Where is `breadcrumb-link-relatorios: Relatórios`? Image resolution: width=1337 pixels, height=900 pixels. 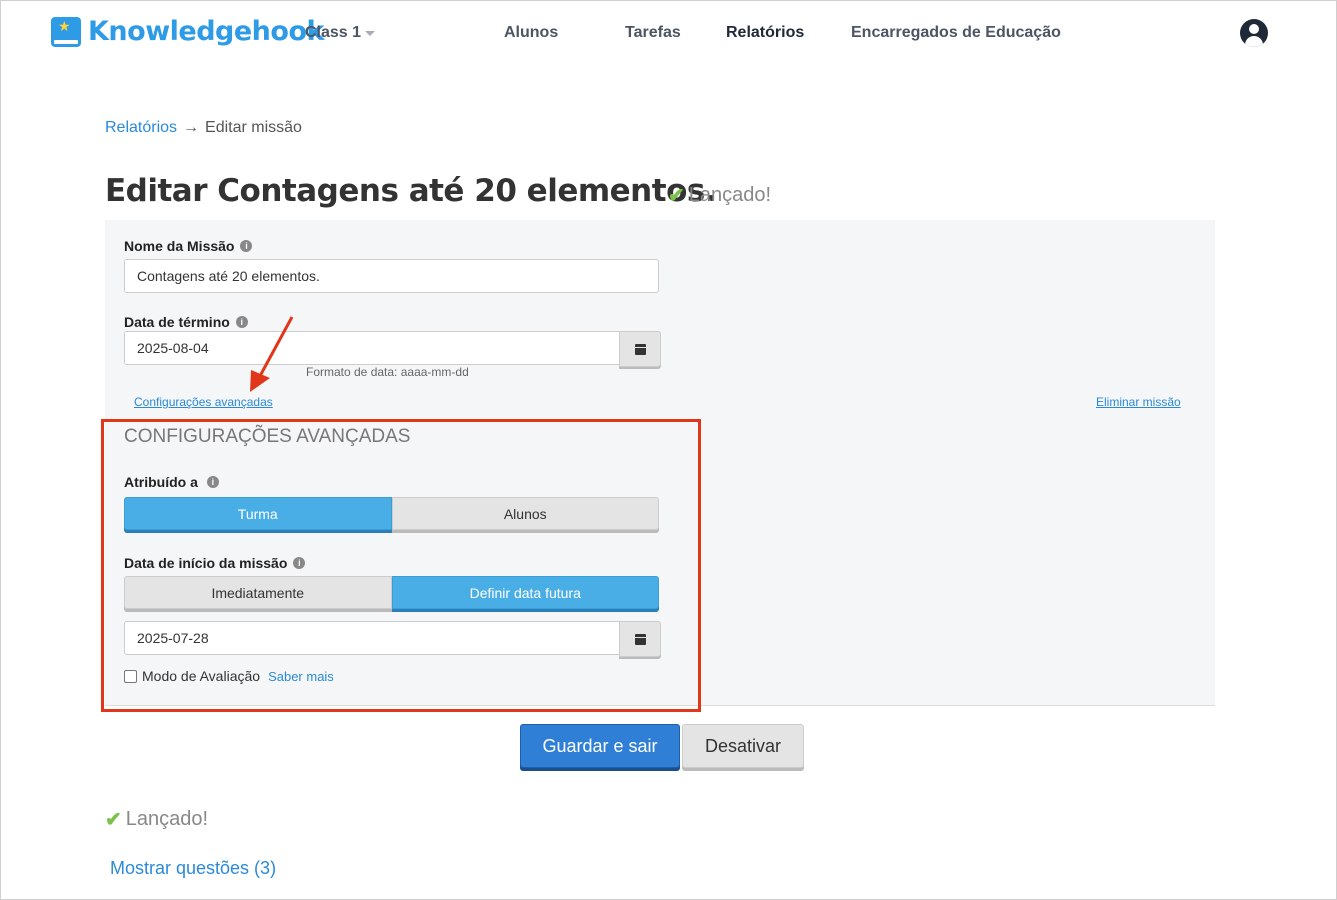 breadcrumb-link-relatorios: Relatórios is located at coordinates (141, 127).